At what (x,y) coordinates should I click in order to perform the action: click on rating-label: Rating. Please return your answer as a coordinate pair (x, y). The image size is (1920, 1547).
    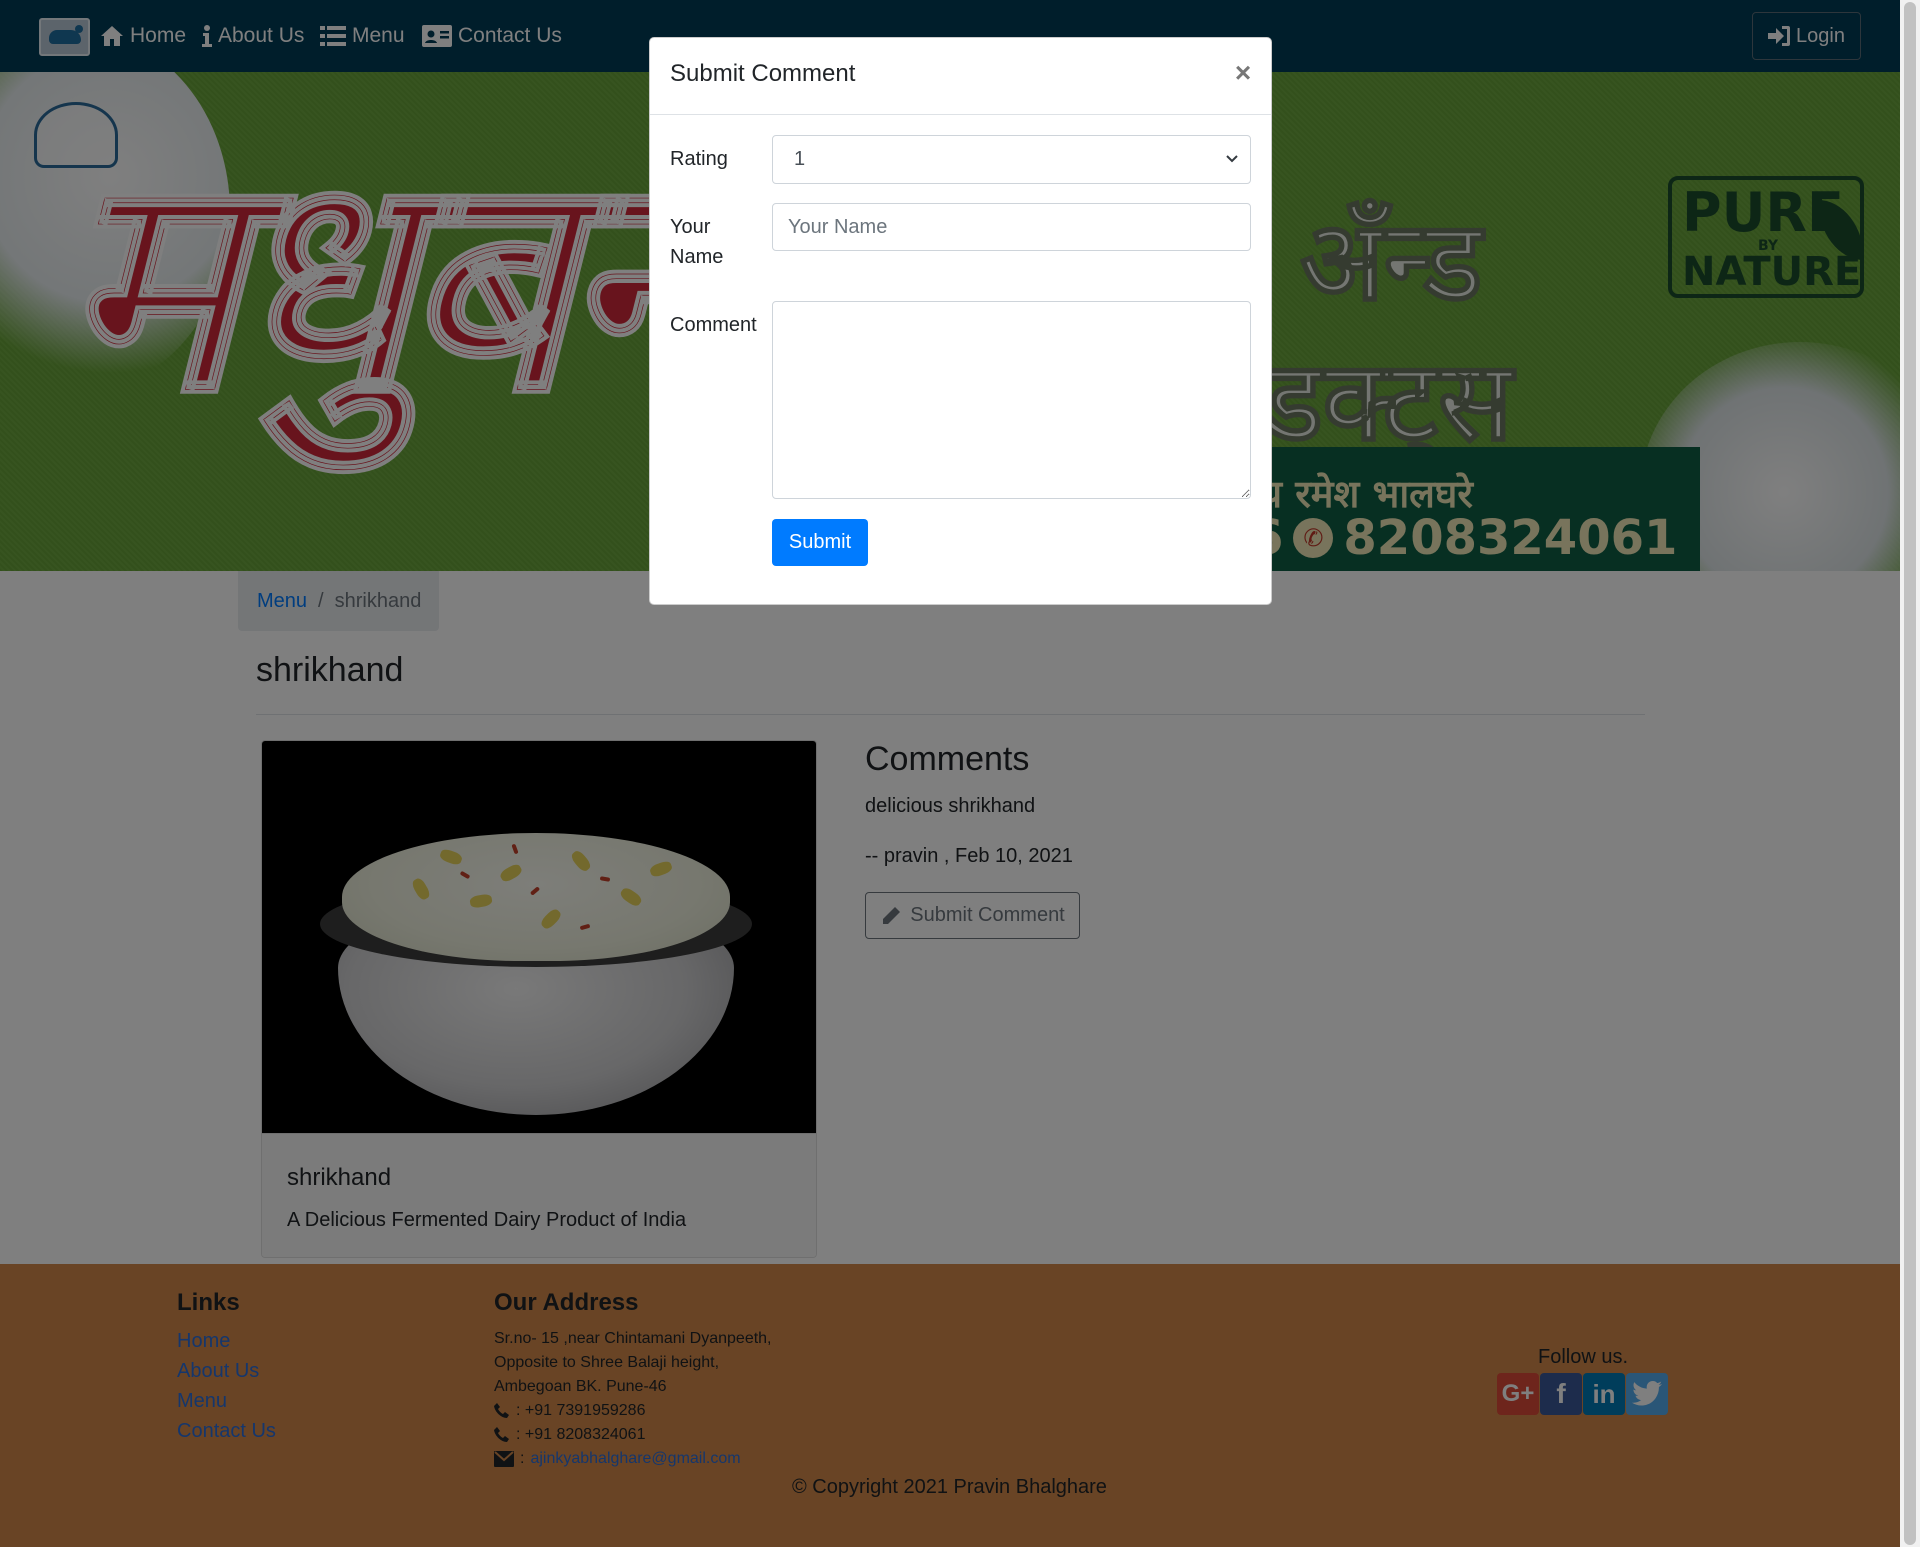
    Looking at the image, I should click on (699, 159).